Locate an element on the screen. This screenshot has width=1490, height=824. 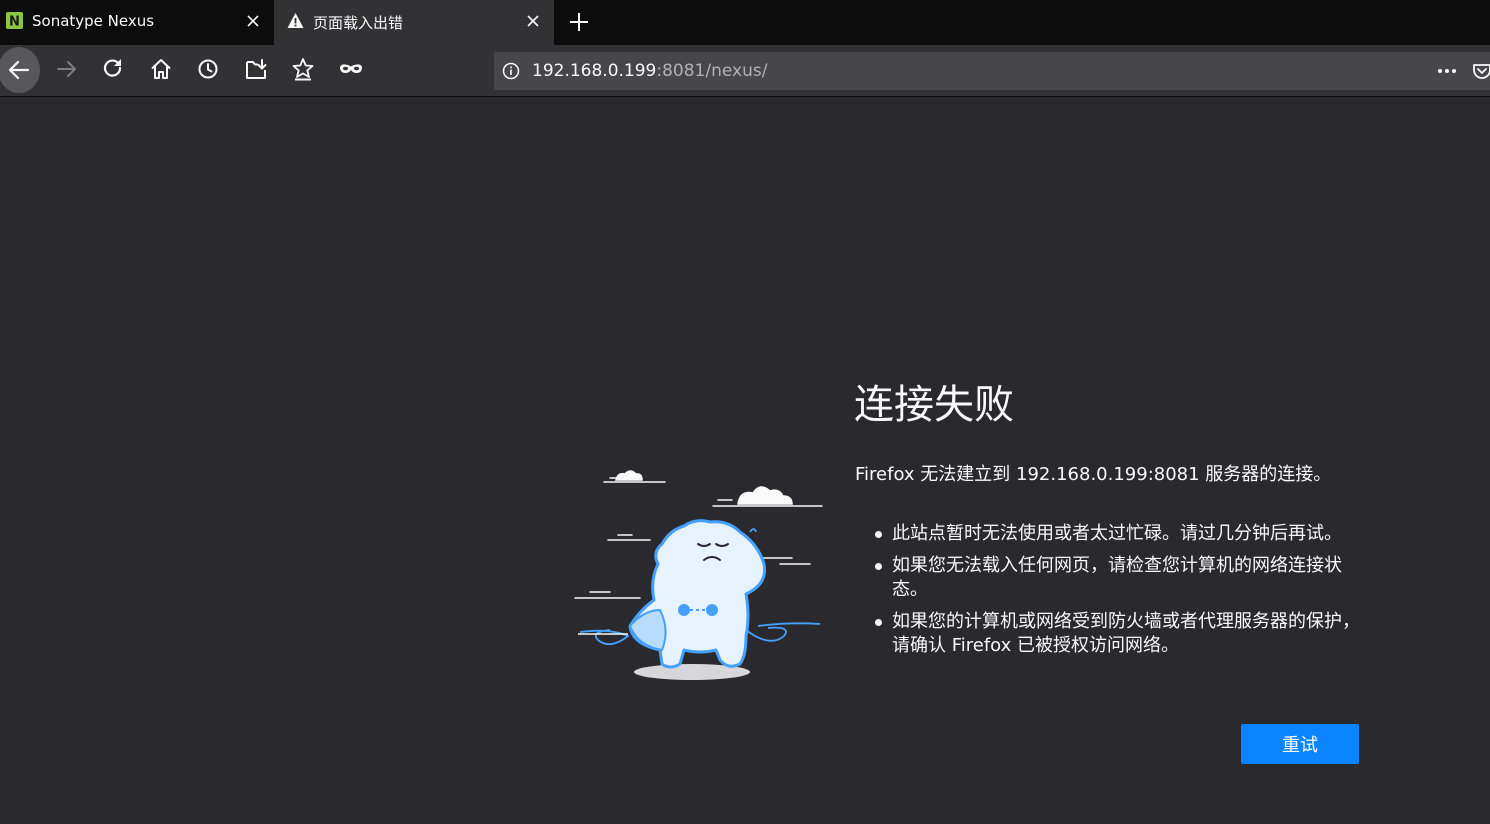
nexus-favicon-icon: N is located at coordinates (14, 20).